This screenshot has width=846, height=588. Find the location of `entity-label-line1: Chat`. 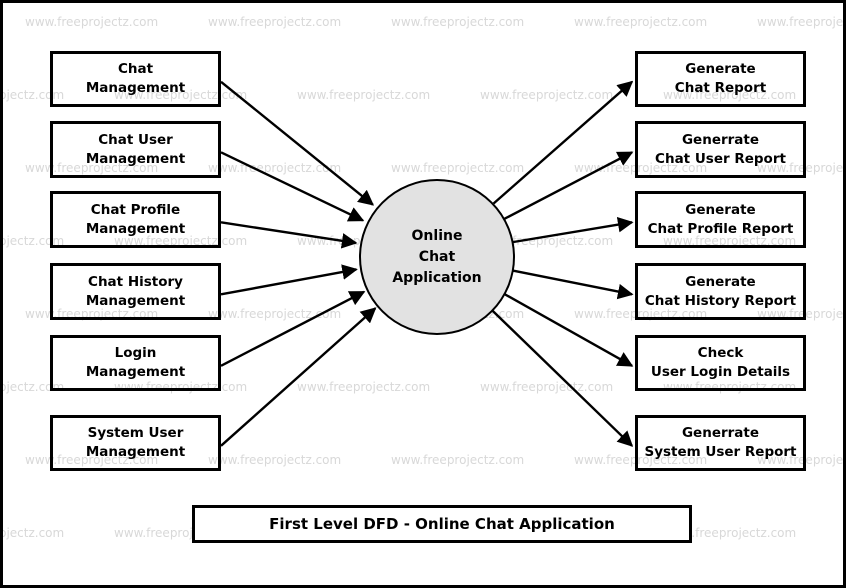

entity-label-line1: Chat is located at coordinates (135, 69).